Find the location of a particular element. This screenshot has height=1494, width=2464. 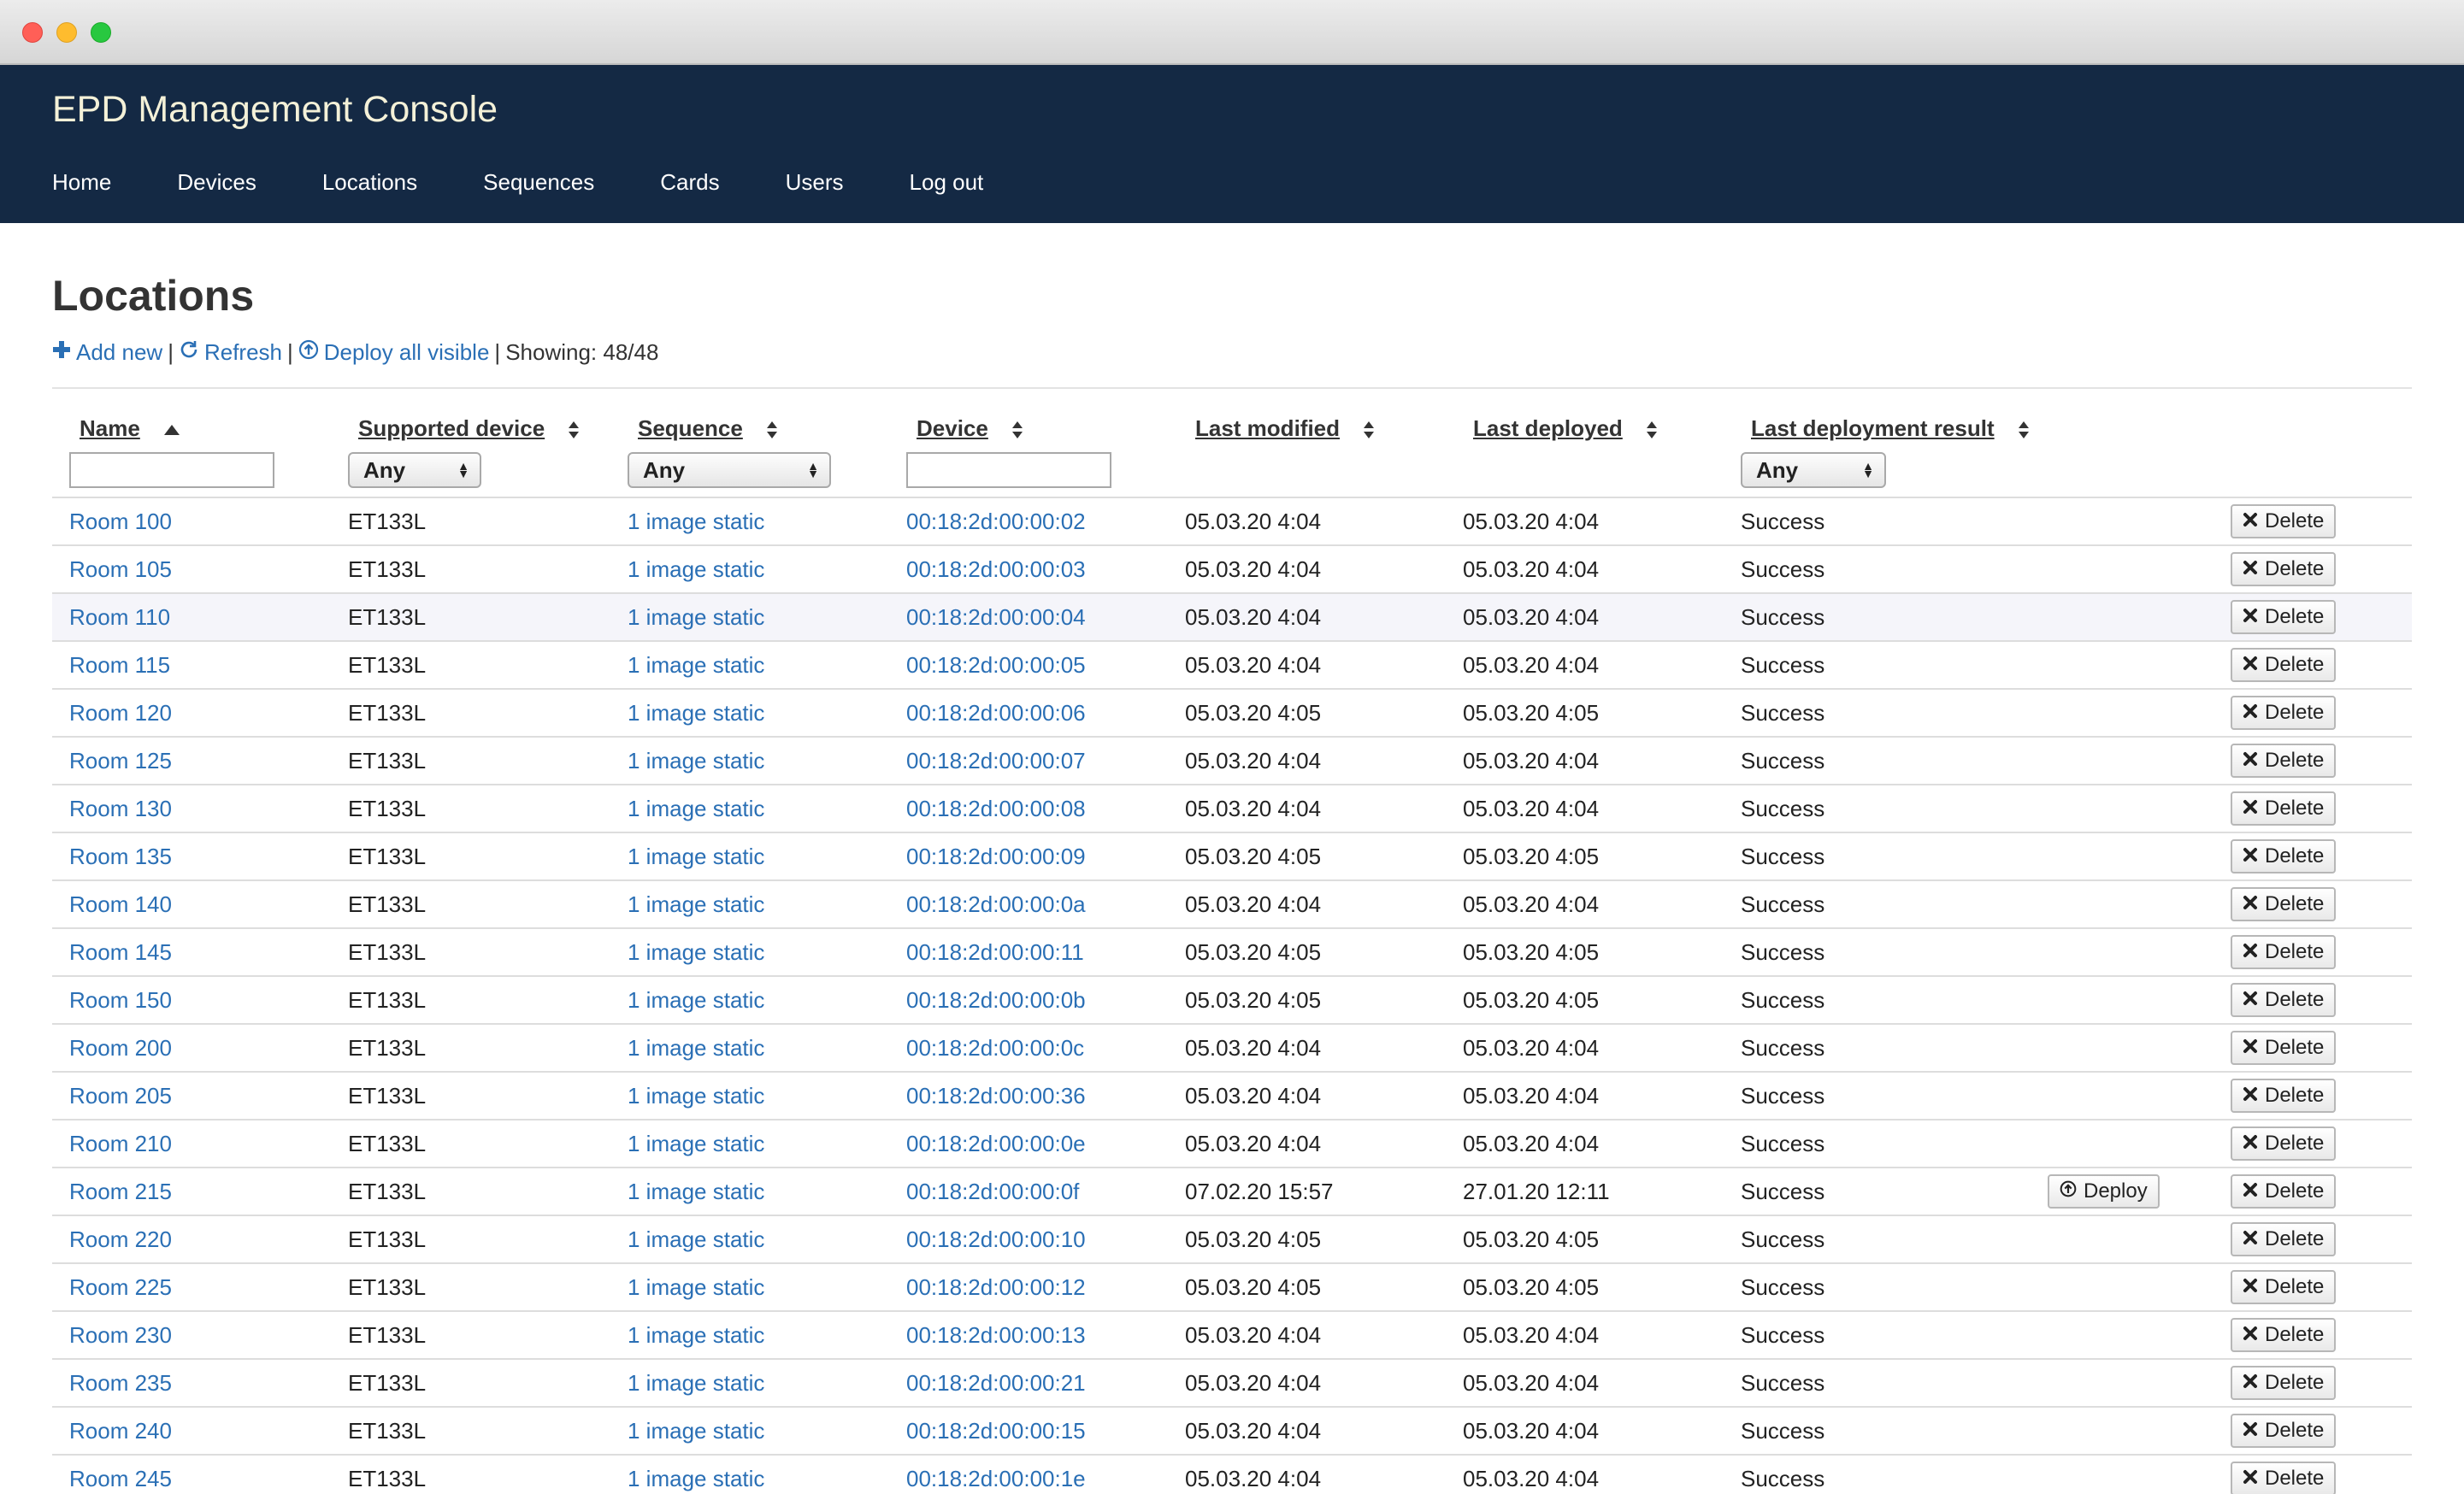

location-name-link: Room 230 is located at coordinates (121, 1335).